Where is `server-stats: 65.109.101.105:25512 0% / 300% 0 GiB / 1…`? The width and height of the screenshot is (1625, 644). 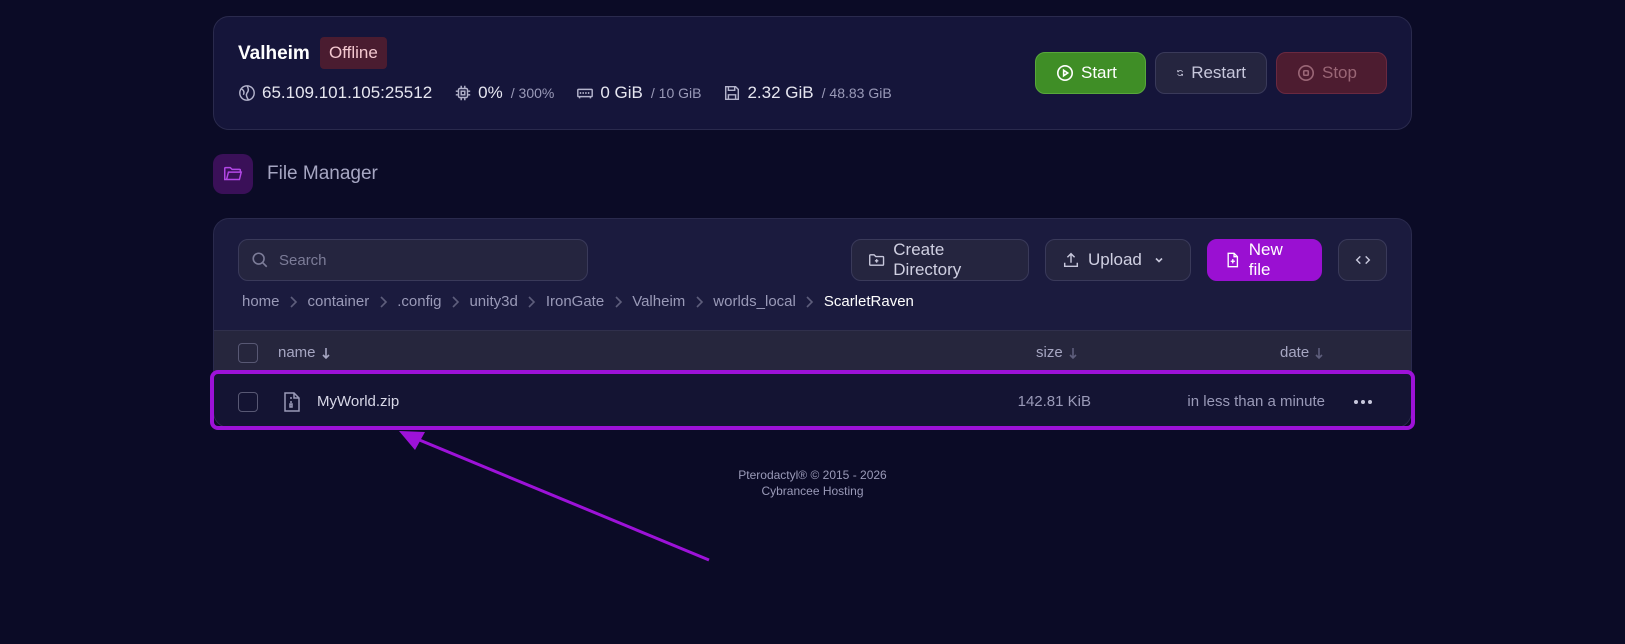 server-stats: 65.109.101.105:25512 0% / 300% 0 GiB / 1… is located at coordinates (565, 93).